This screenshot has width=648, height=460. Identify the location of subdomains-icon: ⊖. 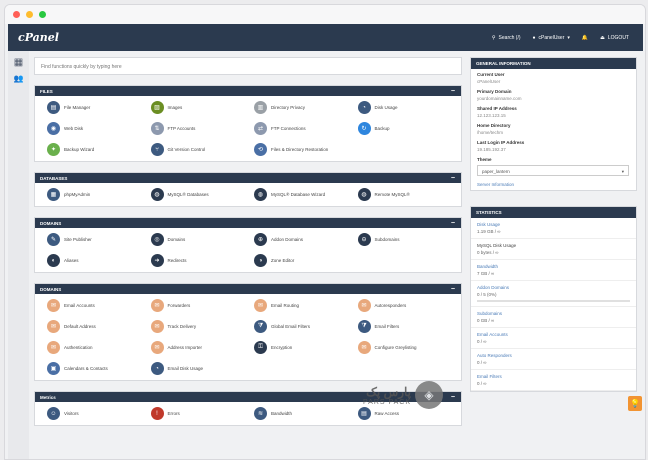
(364, 239).